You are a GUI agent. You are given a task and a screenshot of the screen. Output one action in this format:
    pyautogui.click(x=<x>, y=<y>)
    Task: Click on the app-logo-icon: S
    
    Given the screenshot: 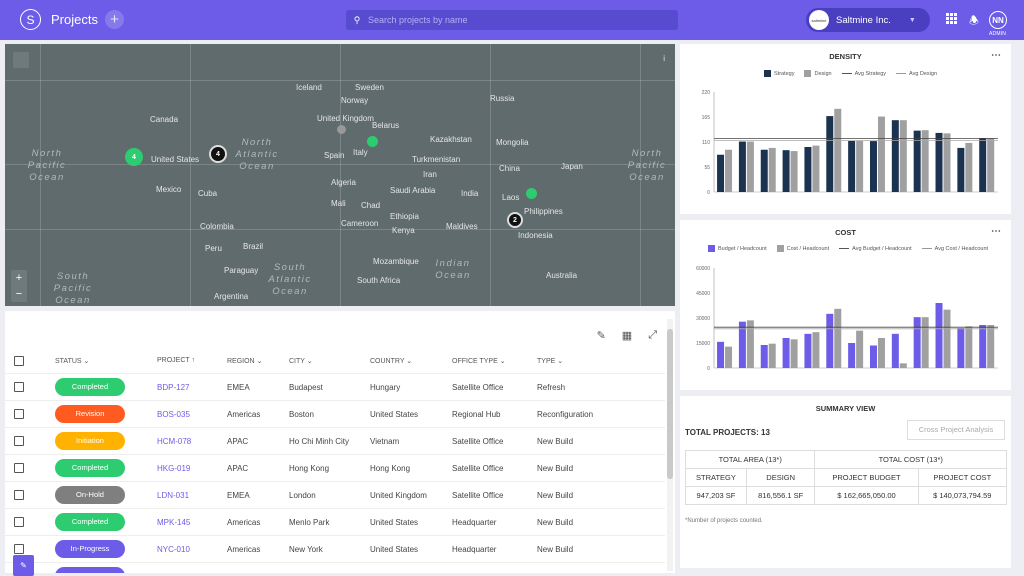 What is the action you would take?
    pyautogui.click(x=30, y=19)
    